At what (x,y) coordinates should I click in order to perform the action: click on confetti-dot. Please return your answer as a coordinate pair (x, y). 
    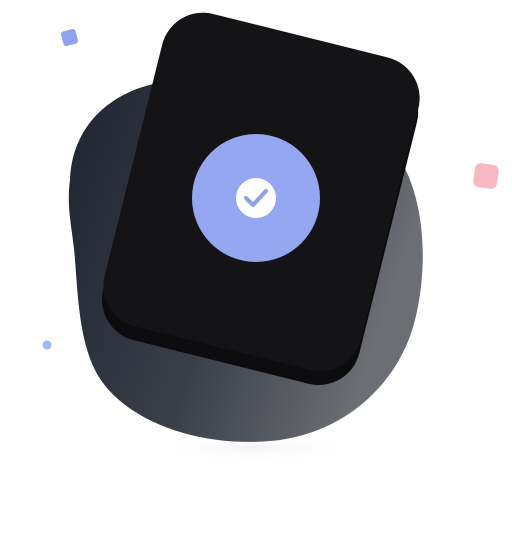
    Looking at the image, I should click on (47, 345).